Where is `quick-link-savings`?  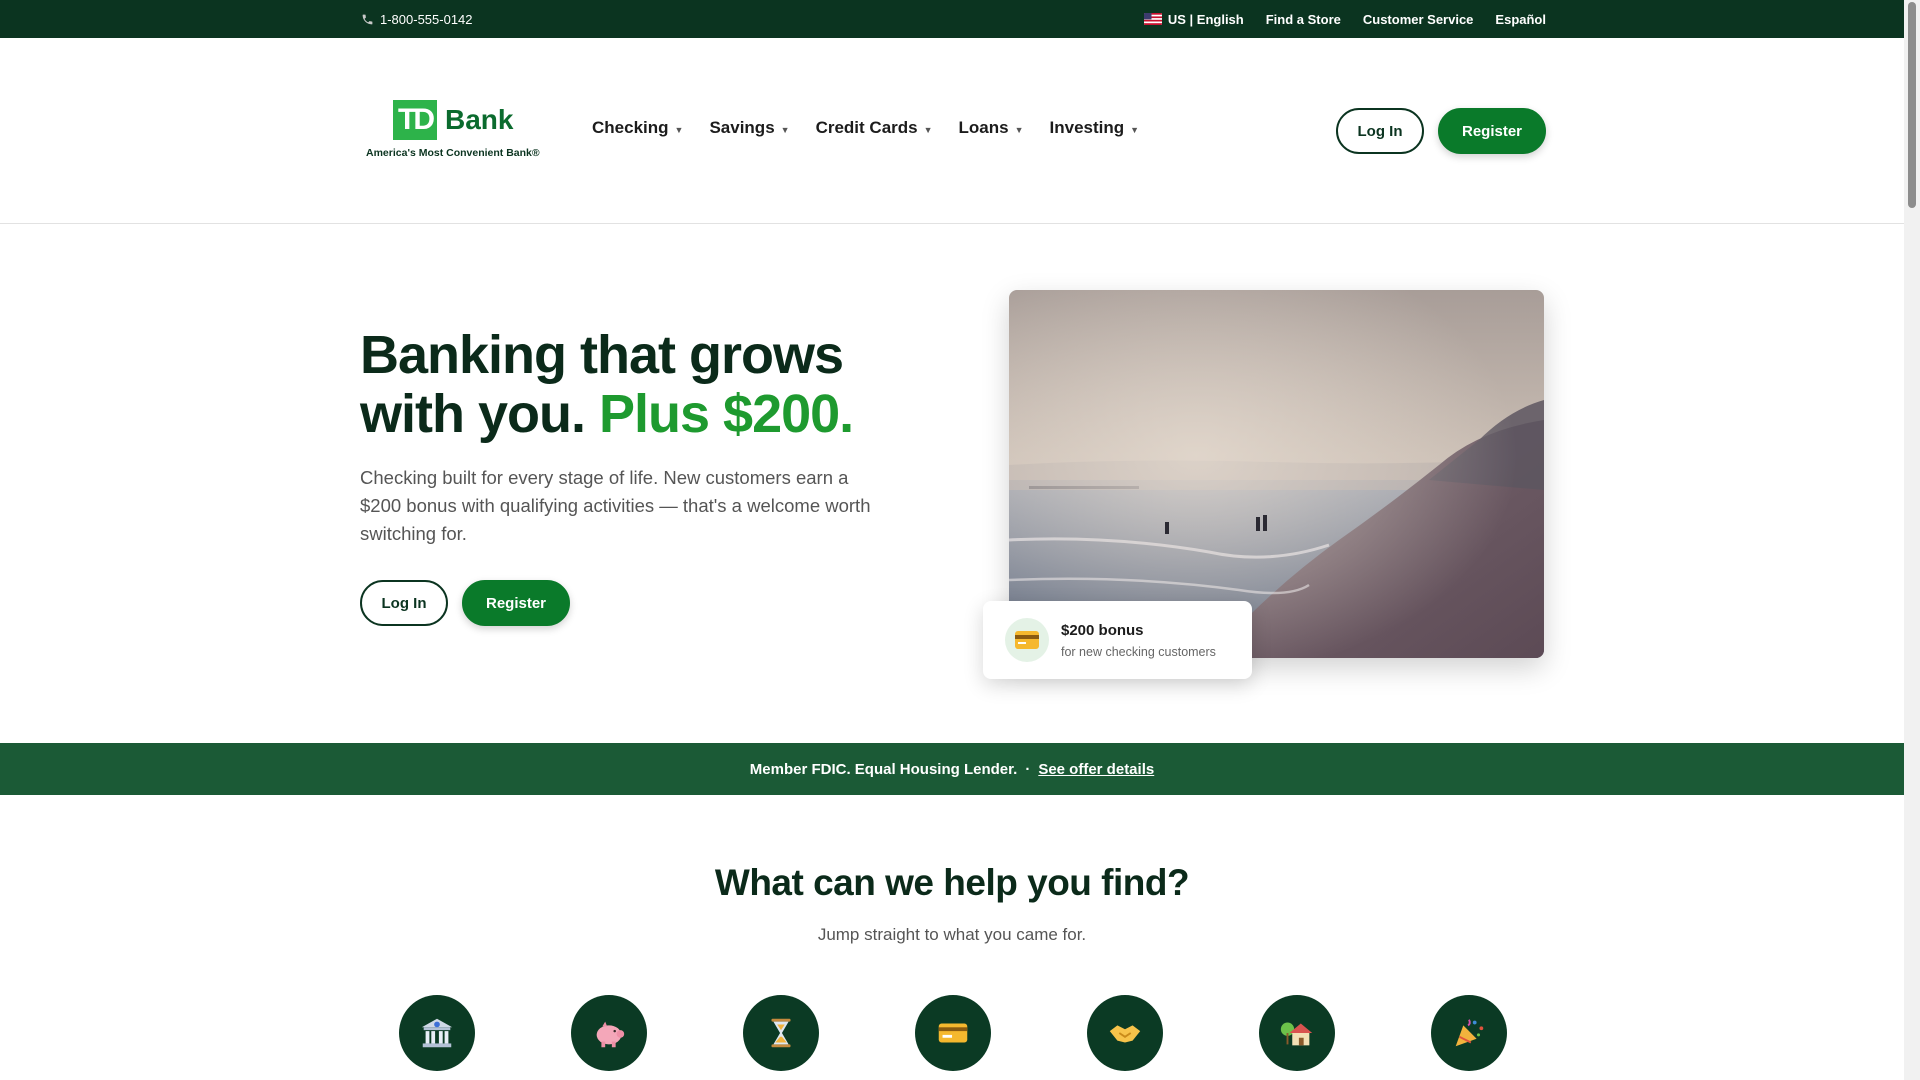
quick-link-savings is located at coordinates (609, 1033).